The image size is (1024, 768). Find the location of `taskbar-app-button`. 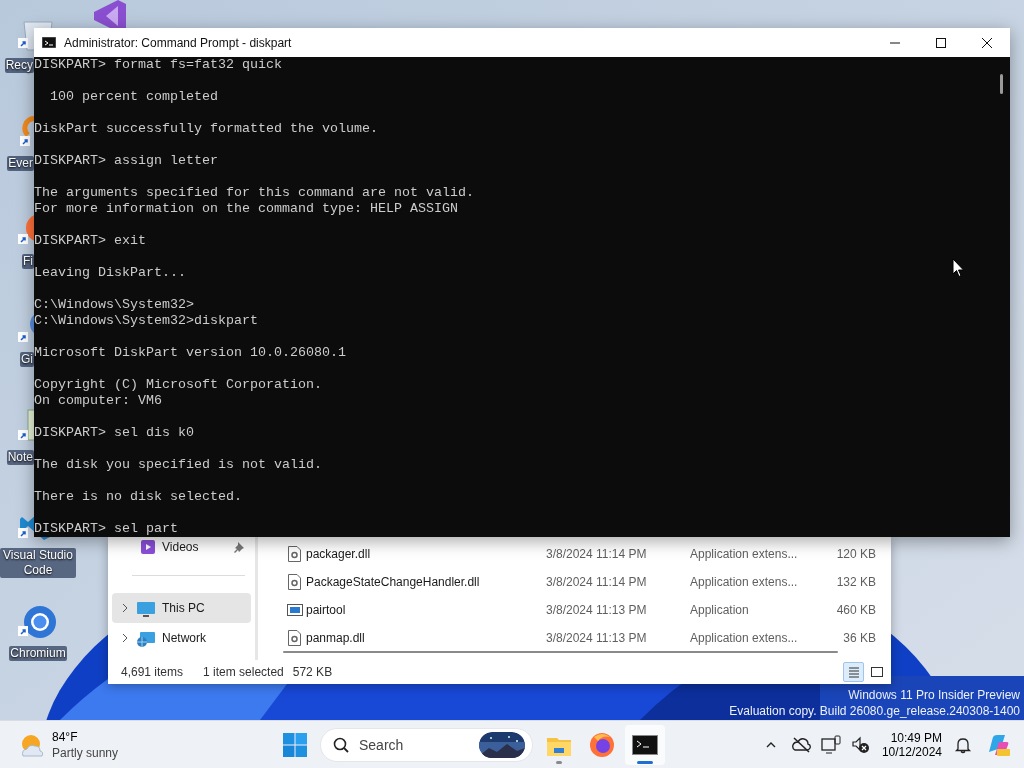

taskbar-app-button is located at coordinates (645, 744).